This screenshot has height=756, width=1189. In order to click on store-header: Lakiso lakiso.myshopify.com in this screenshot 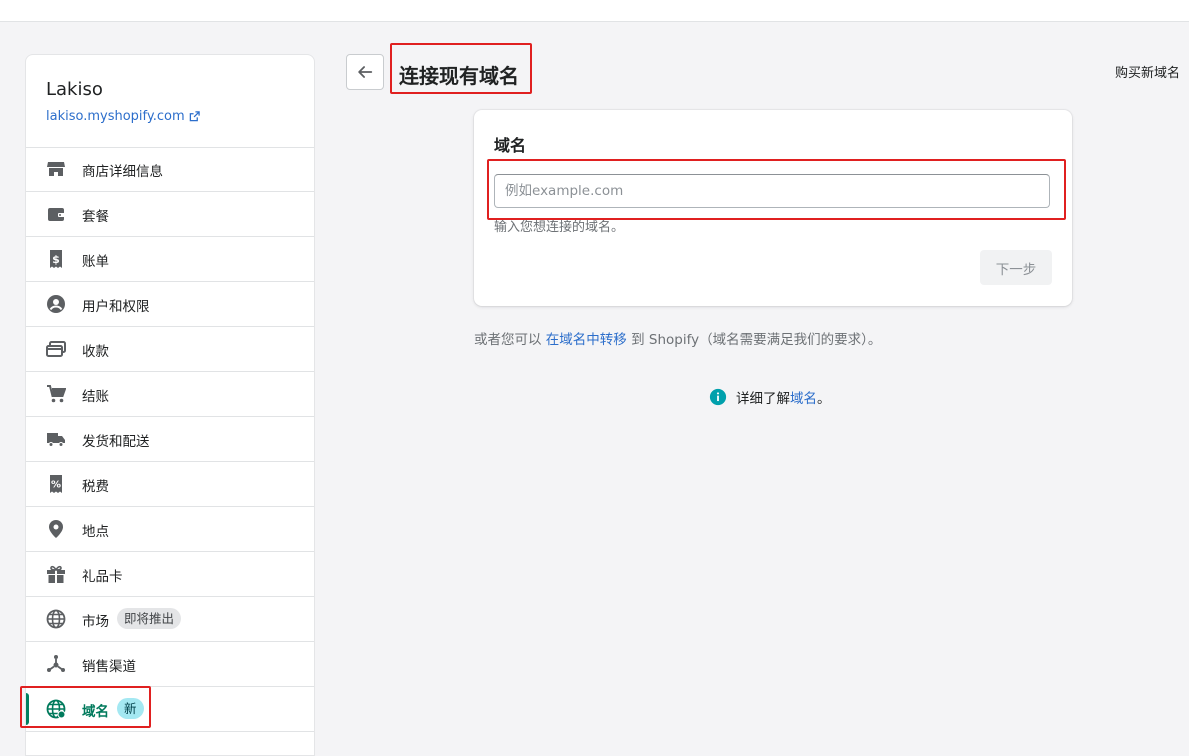, I will do `click(170, 101)`.